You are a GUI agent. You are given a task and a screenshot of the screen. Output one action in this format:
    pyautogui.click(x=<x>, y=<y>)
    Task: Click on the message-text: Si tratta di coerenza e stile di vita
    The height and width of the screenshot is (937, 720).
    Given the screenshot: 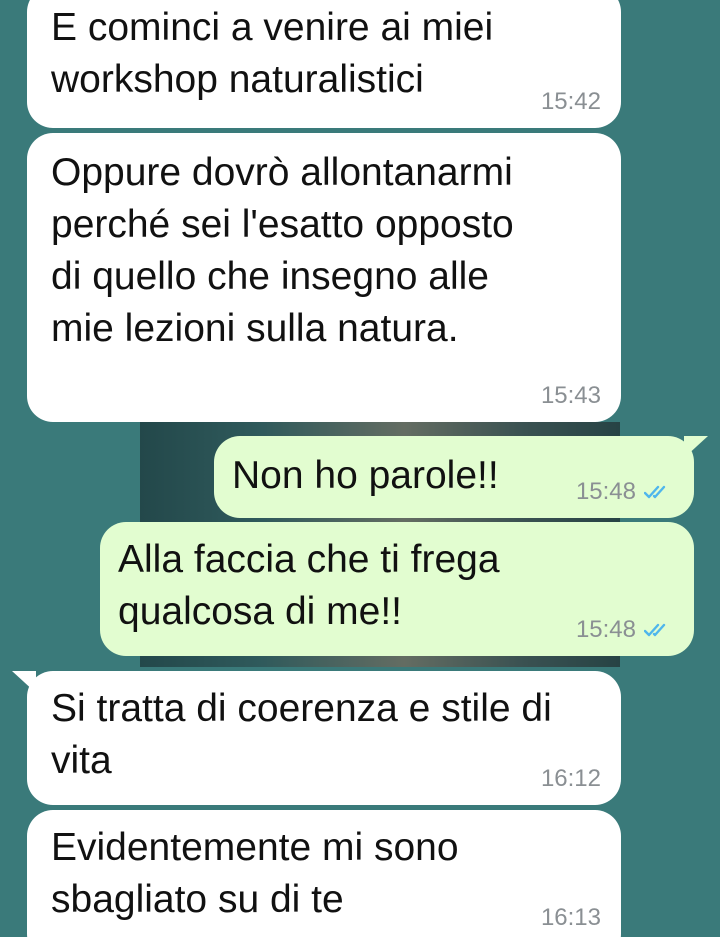 What is the action you would take?
    pyautogui.click(x=301, y=734)
    